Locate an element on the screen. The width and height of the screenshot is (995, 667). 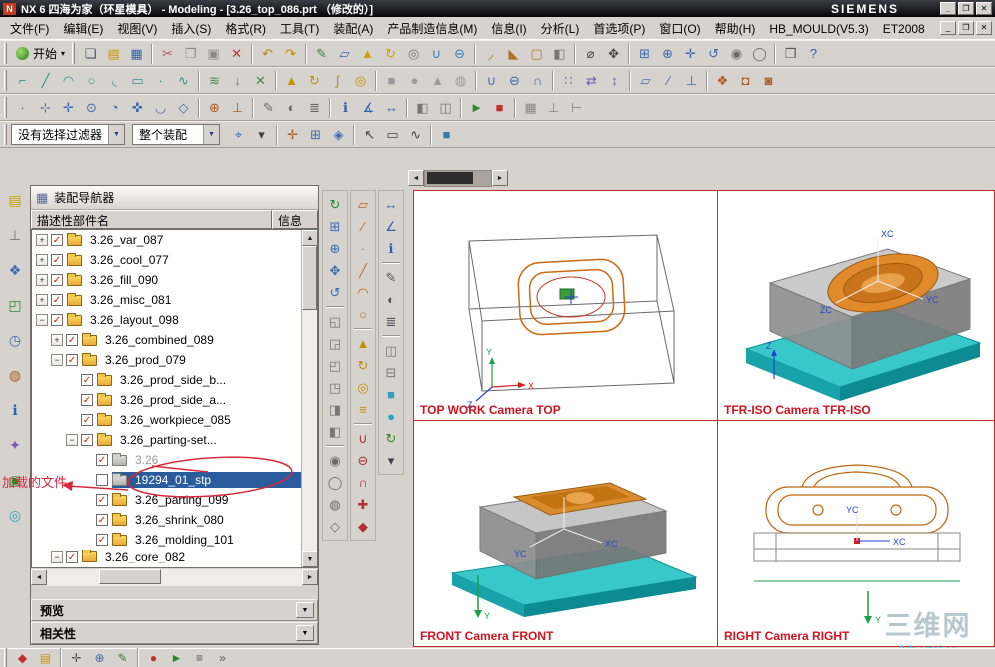
child-restore-icon: ❐ is located at coordinates (966, 28).